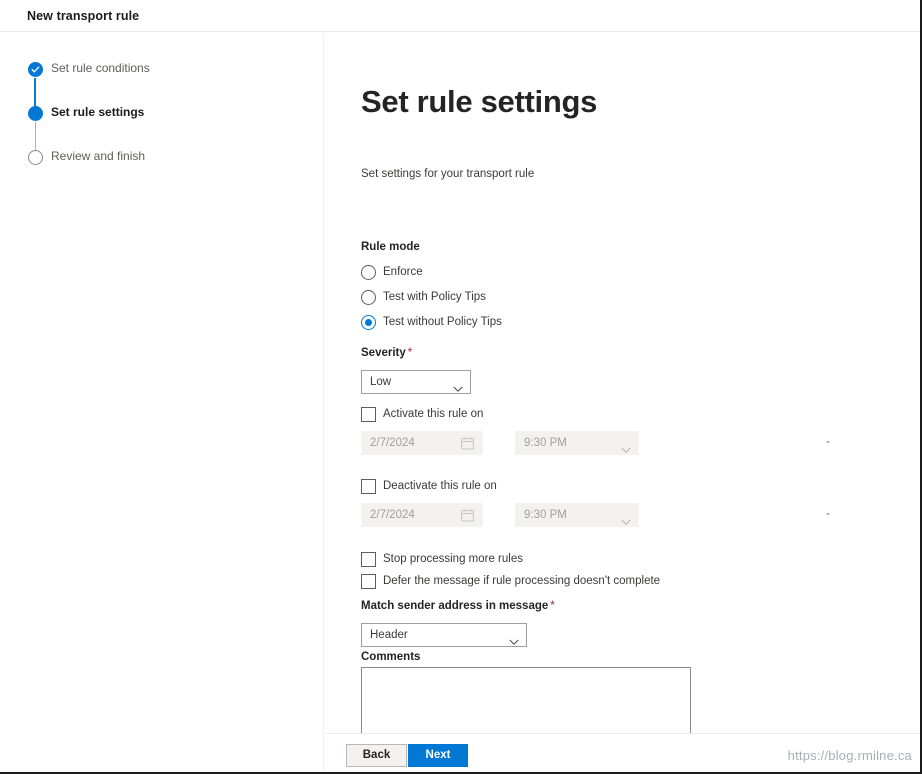  I want to click on step-current-circle-icon, so click(35, 113).